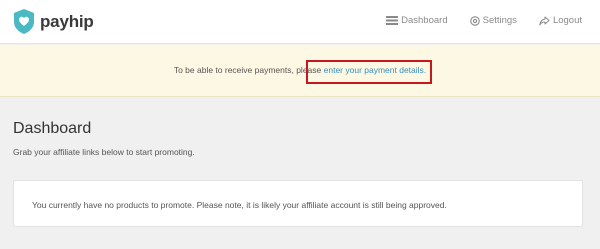  I want to click on payment-details-link: enter your payment details., so click(375, 70).